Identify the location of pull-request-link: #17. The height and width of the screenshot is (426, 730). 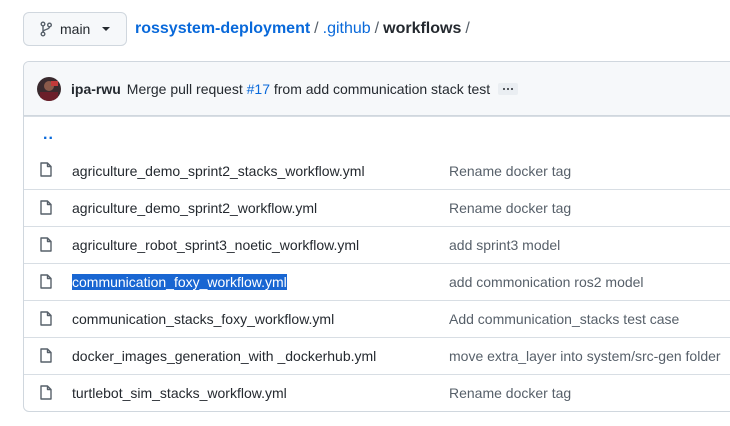
(258, 89).